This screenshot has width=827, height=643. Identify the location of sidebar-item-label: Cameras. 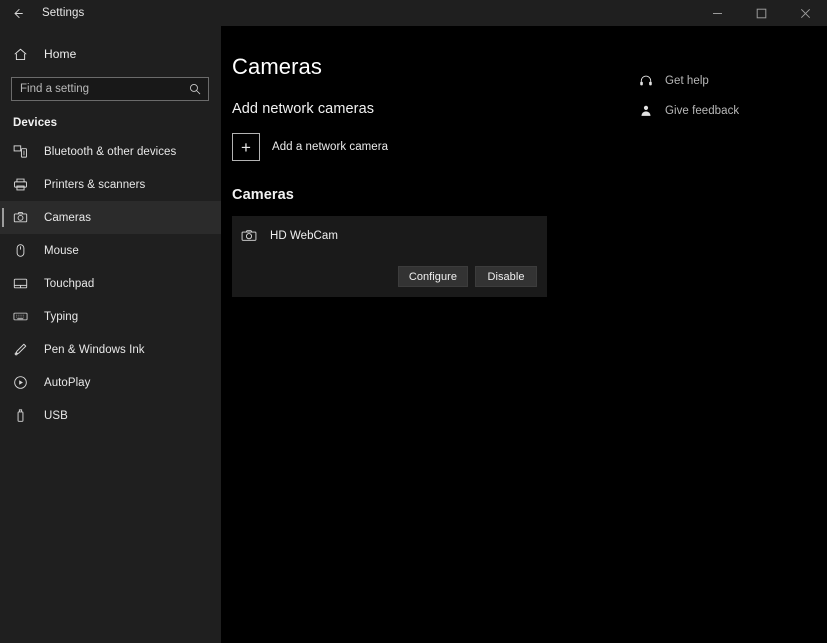
(68, 217).